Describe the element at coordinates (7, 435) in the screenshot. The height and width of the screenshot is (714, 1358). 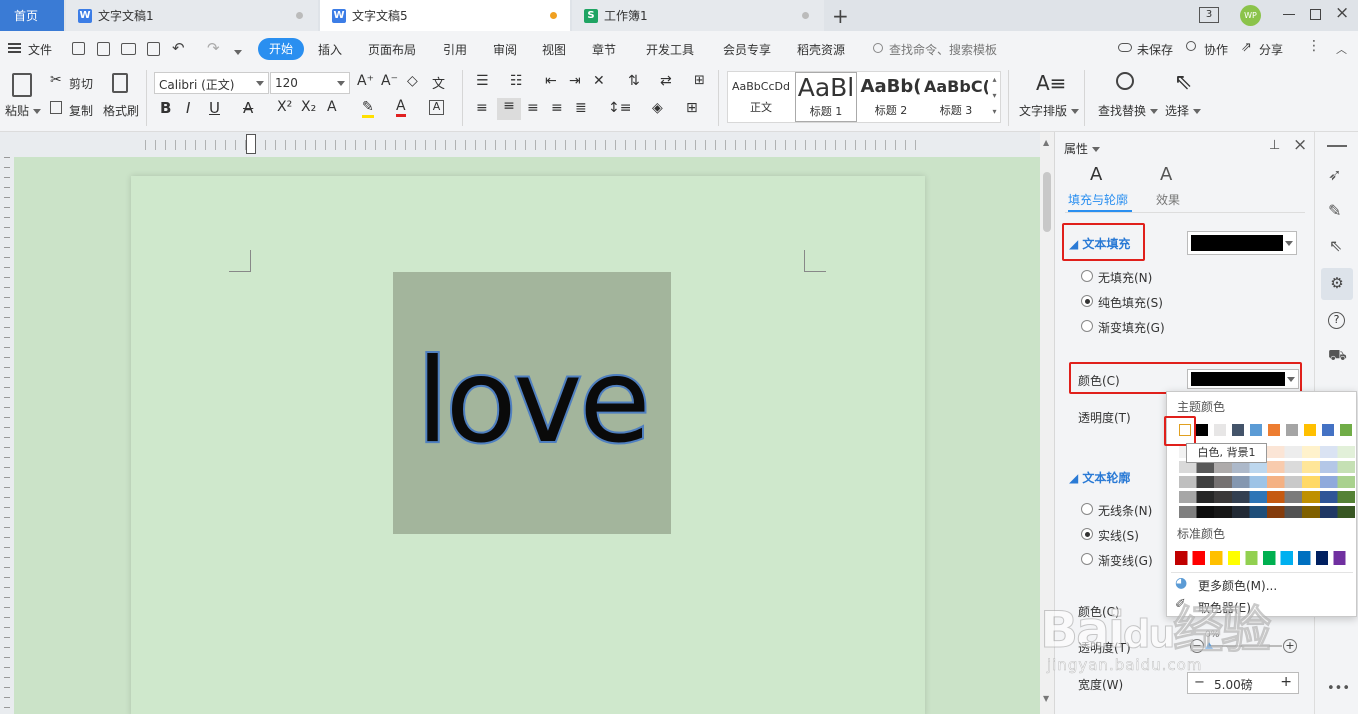
I see `vertical-ruler` at that location.